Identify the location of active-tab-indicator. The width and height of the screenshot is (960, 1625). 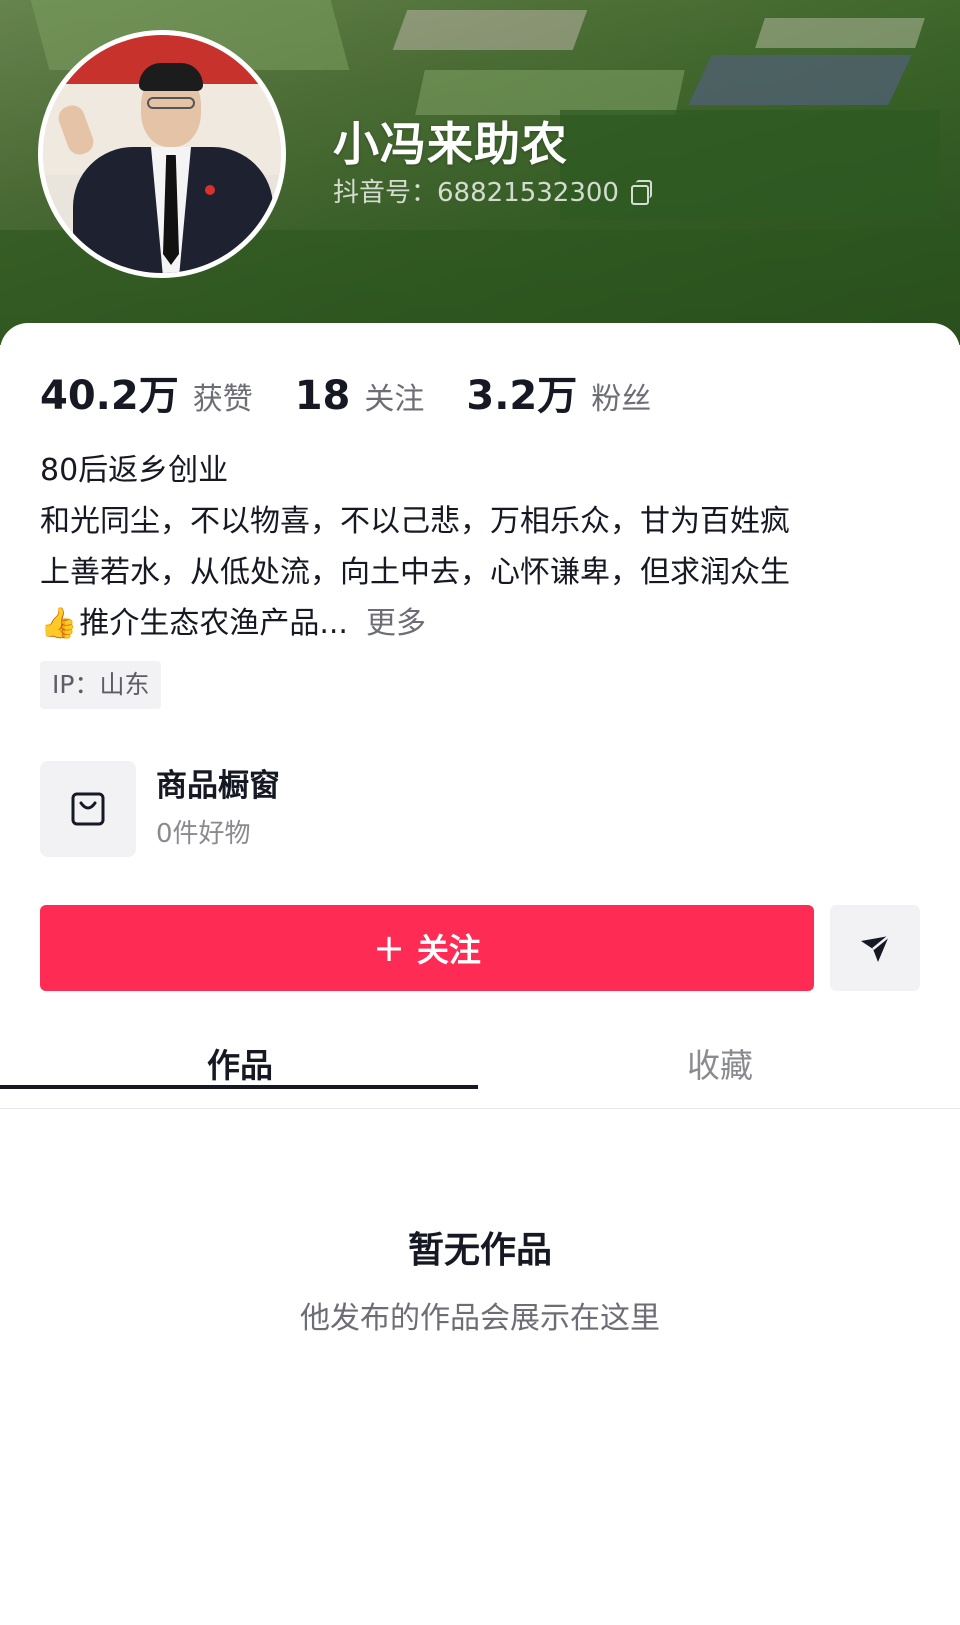
(239, 1087).